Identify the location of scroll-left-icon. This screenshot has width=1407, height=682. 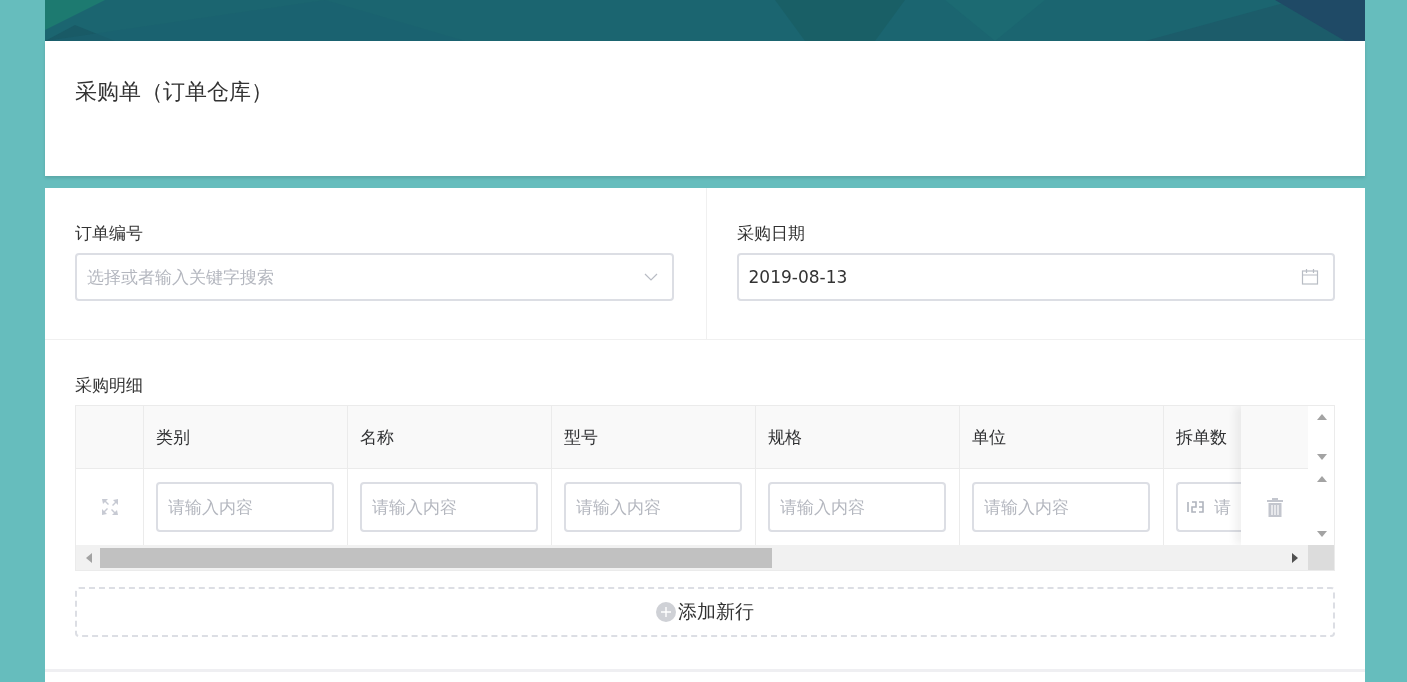
(89, 558).